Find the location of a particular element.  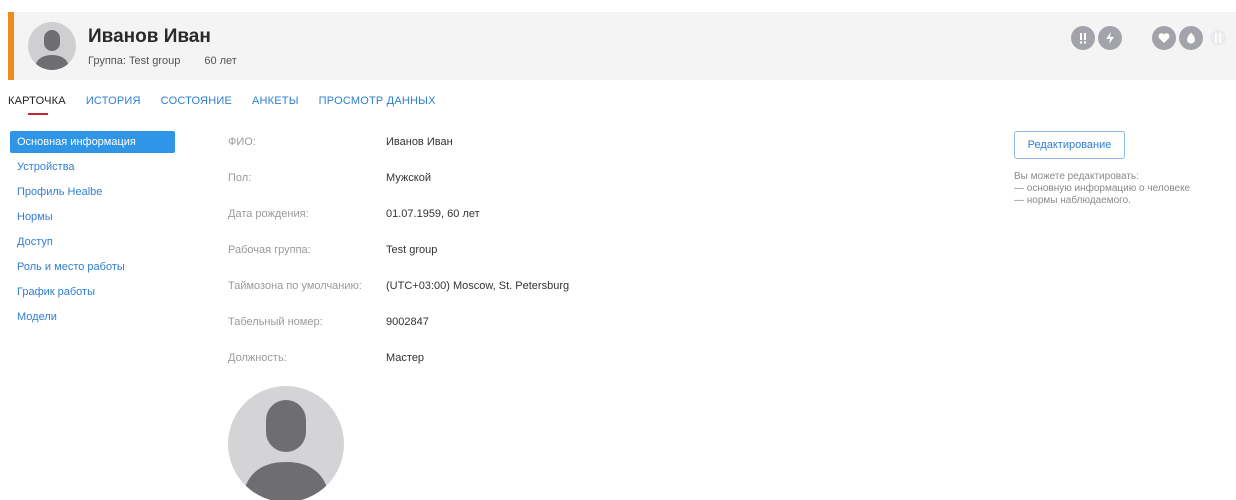

hint-line: — нормы наблюдаемого. is located at coordinates (1072, 200).